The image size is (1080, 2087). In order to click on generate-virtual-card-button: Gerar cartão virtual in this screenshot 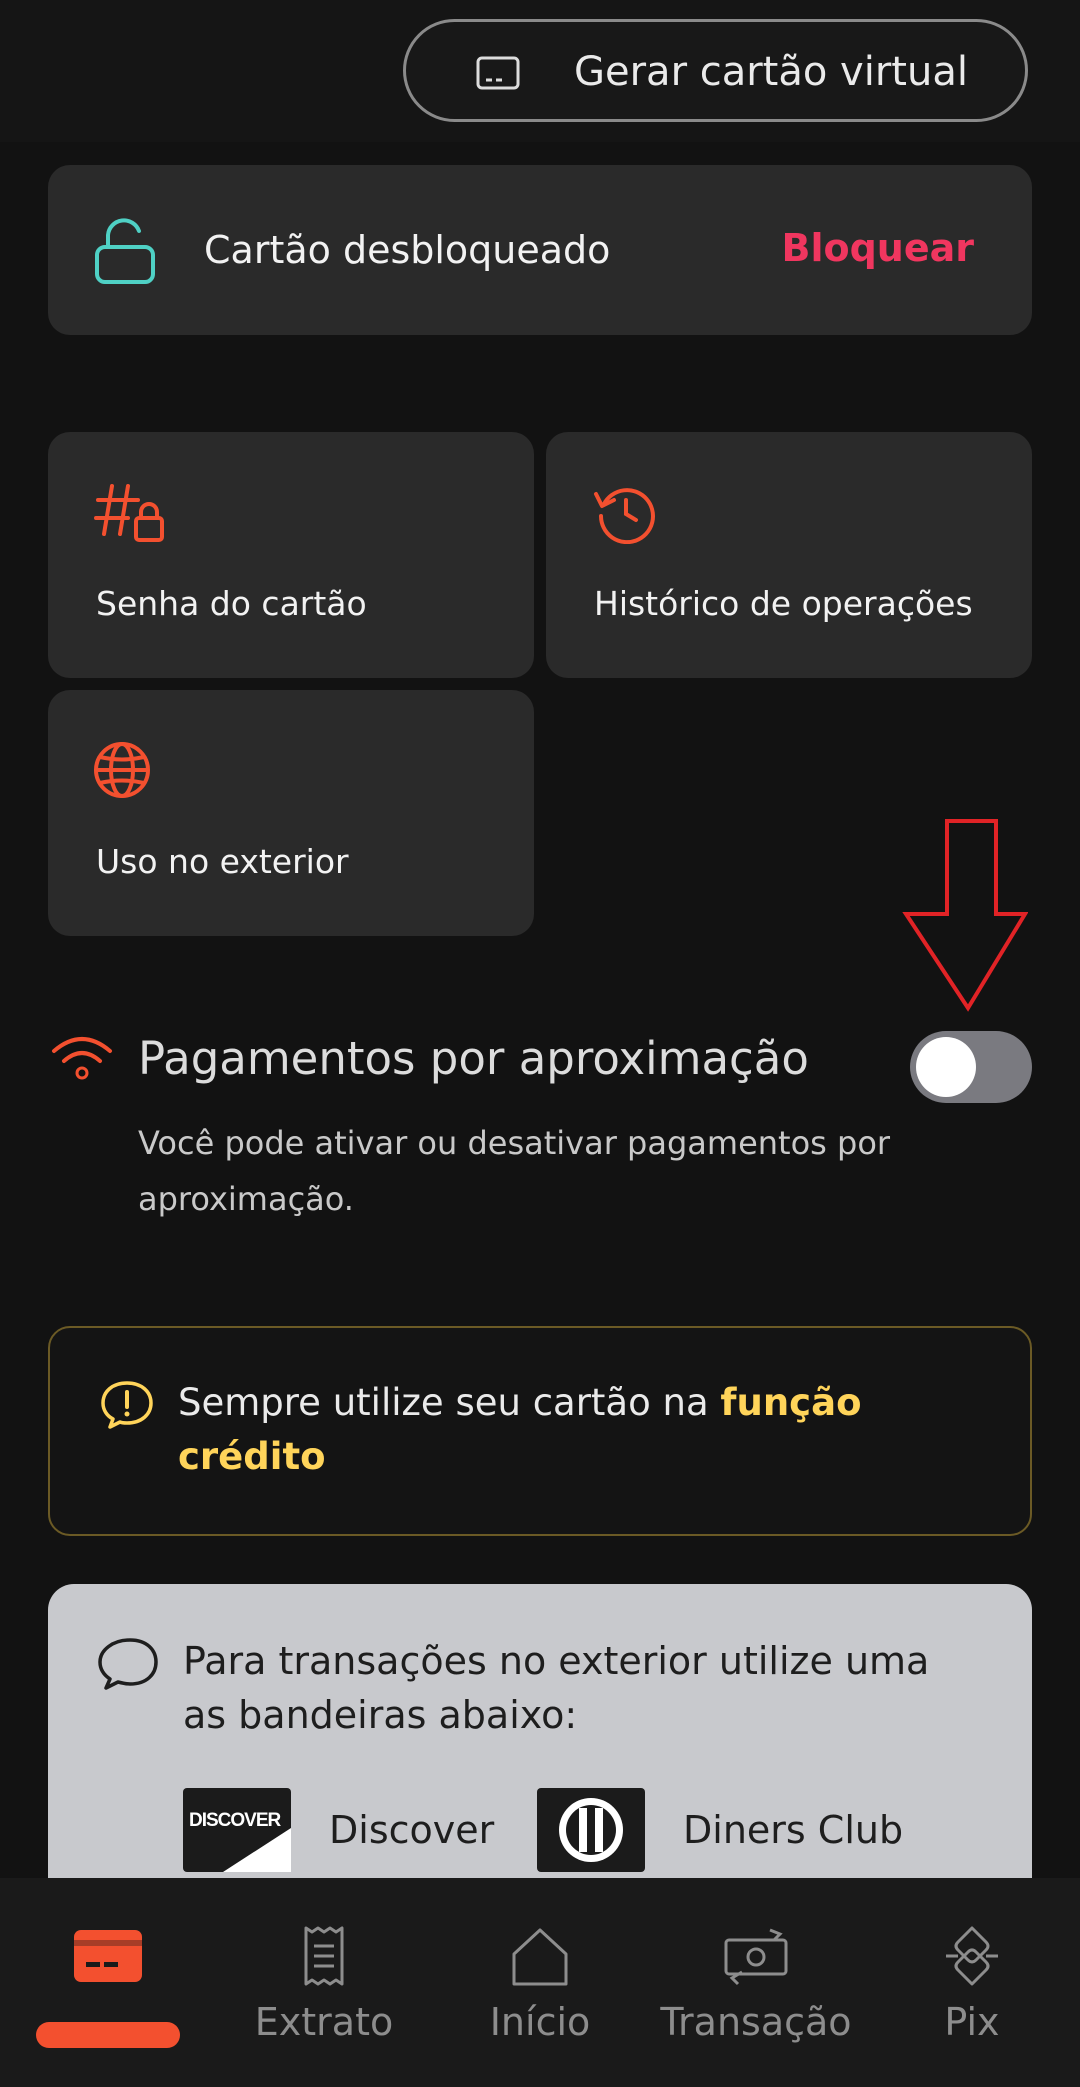, I will do `click(715, 70)`.